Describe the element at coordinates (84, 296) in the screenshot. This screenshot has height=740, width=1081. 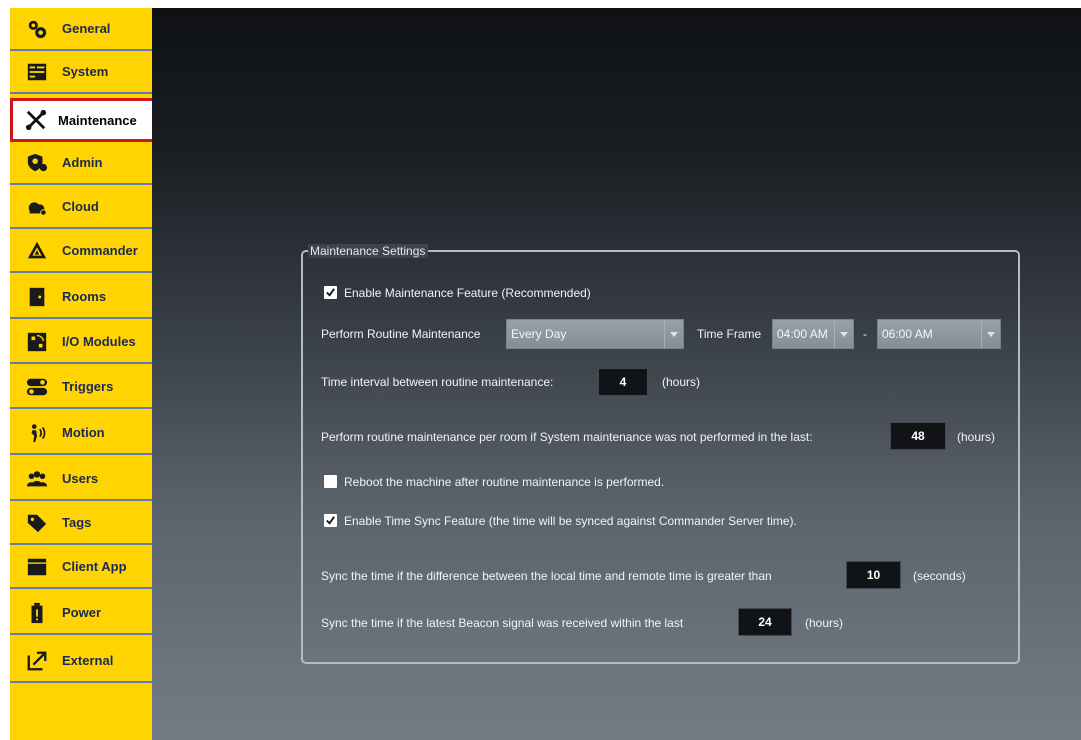
I see `sidebar-item-label: Rooms` at that location.